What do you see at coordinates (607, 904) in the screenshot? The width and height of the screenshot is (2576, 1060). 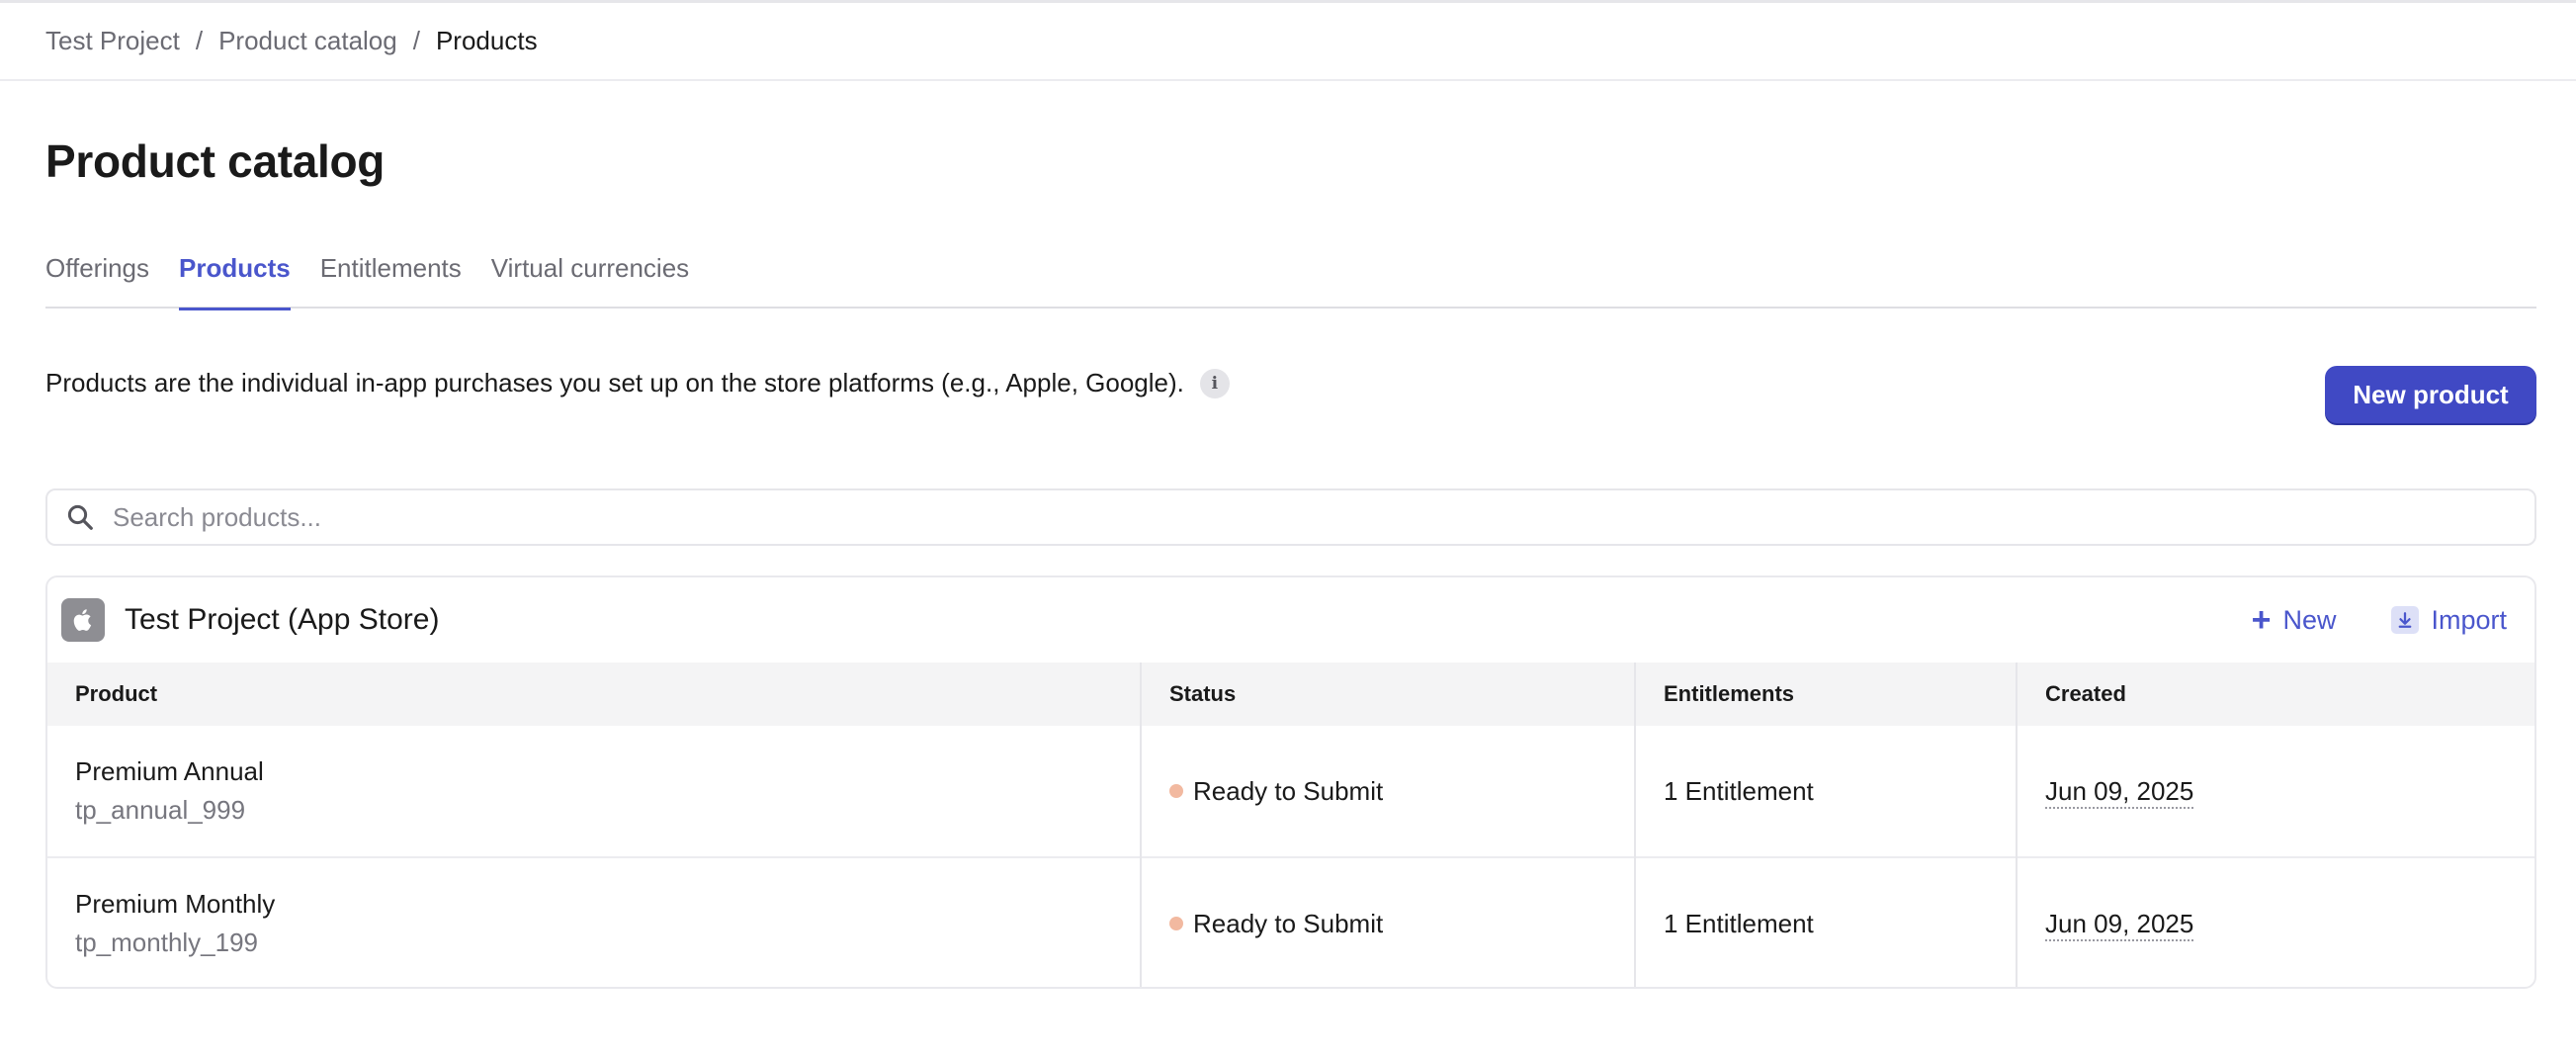 I see `product-name: Premium Monthly` at bounding box center [607, 904].